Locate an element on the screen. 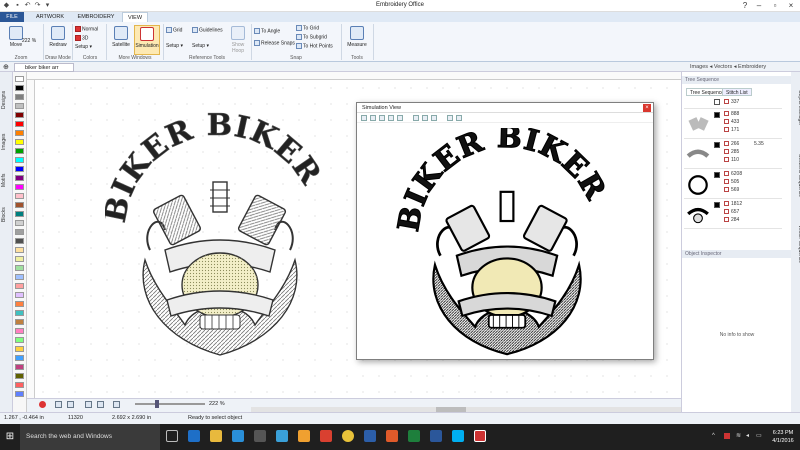  show-hoop-button: Show Hoop is located at coordinates (238, 40).